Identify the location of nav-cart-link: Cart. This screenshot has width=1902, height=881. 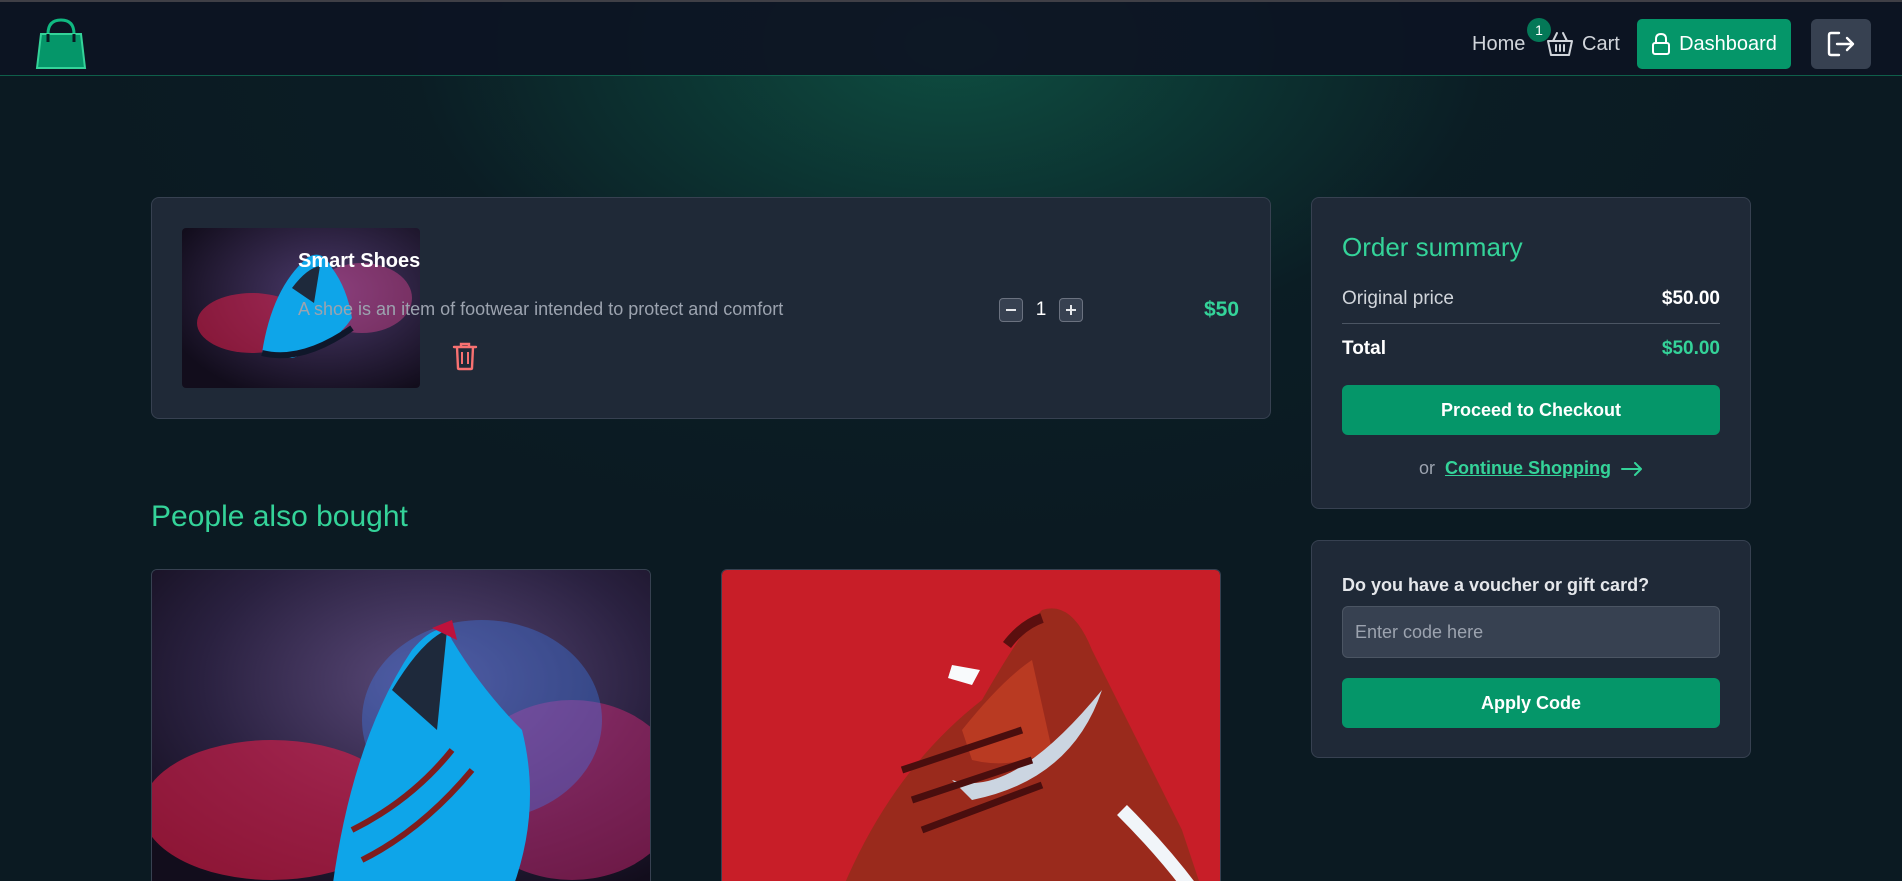
(1583, 44).